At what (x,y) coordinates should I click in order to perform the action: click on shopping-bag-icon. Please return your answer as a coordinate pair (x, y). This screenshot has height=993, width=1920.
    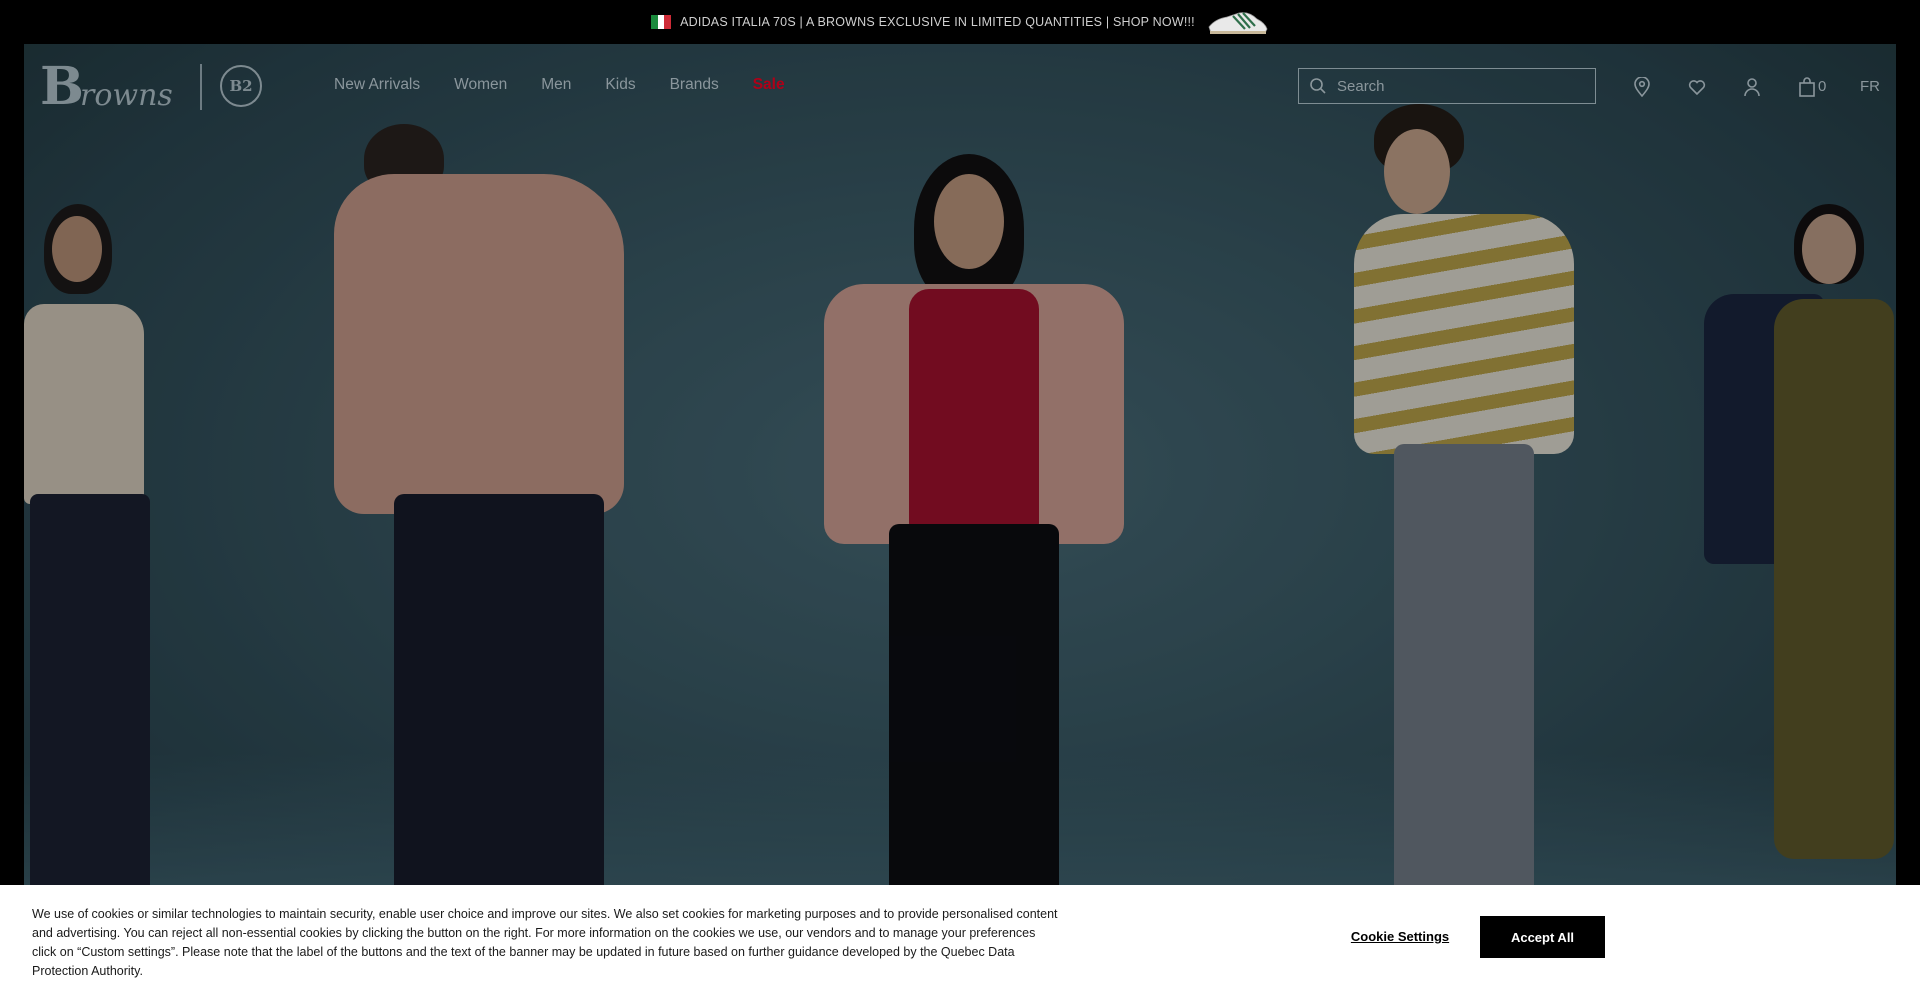
    Looking at the image, I should click on (1807, 87).